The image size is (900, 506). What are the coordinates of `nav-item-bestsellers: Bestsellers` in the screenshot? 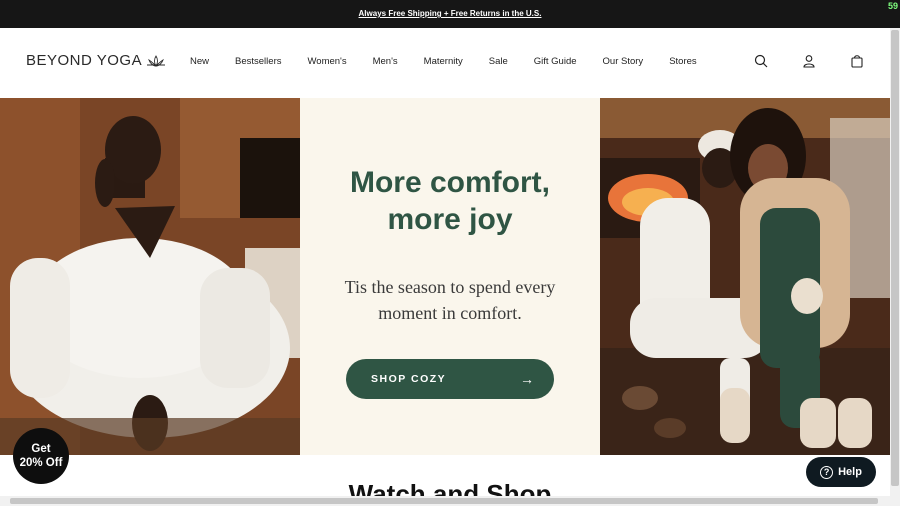 It's located at (258, 61).